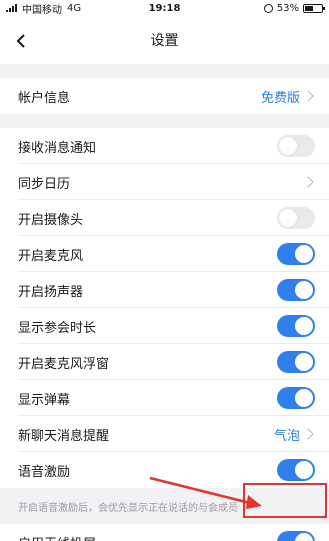 The height and width of the screenshot is (541, 329). I want to click on status-bar: 中国移动 4G 19:18 53%, so click(164, 8).